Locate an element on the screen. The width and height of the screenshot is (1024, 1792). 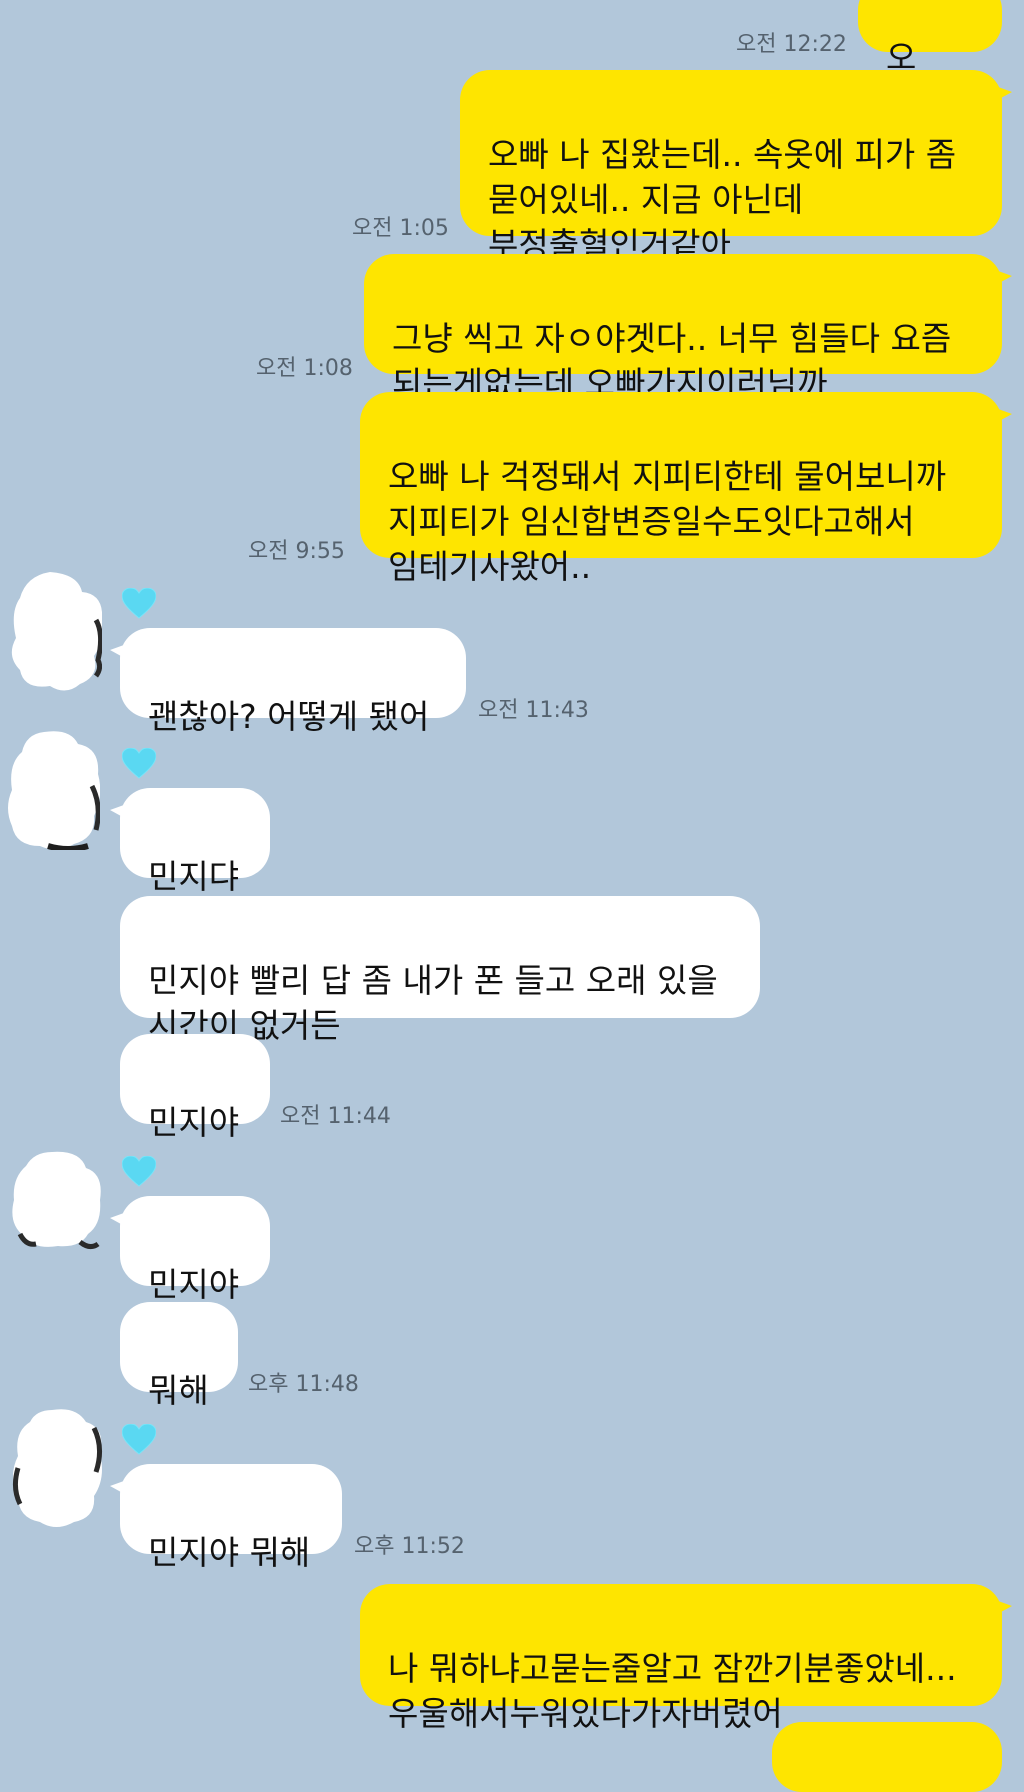
message-text: 민지야 뭐해 is located at coordinates (229, 1552).